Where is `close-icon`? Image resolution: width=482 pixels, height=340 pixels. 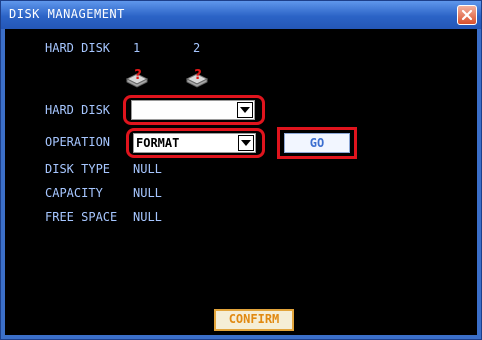 close-icon is located at coordinates (467, 15).